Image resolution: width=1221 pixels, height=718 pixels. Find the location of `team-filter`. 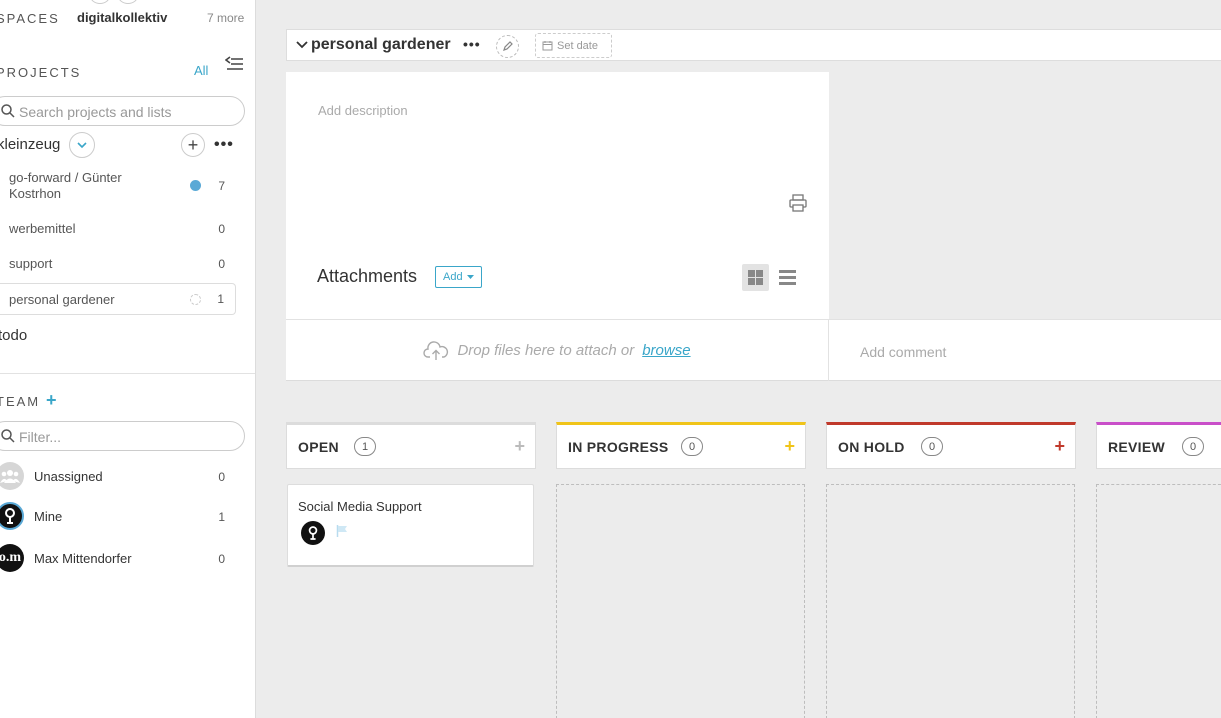

team-filter is located at coordinates (122, 436).